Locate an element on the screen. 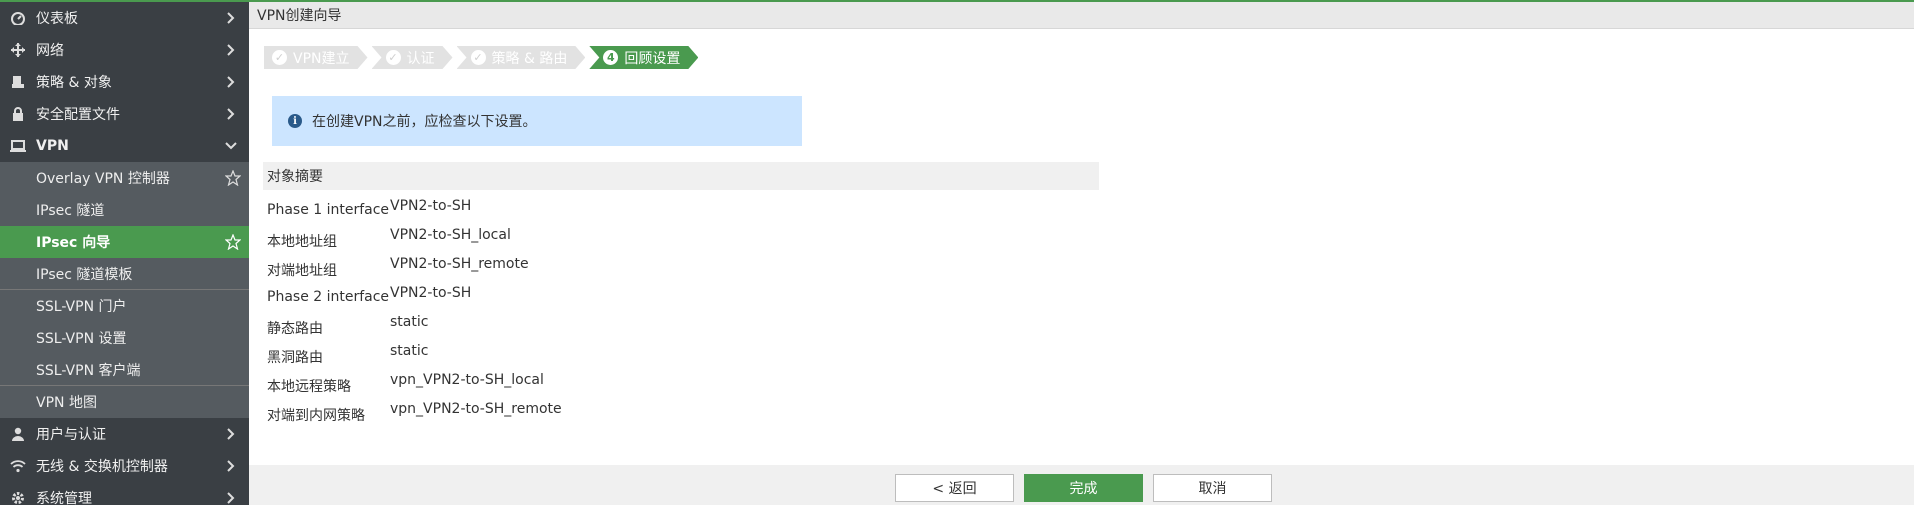 This screenshot has width=1914, height=505. sidebar-subitem-label: IPsec 向导 is located at coordinates (73, 243).